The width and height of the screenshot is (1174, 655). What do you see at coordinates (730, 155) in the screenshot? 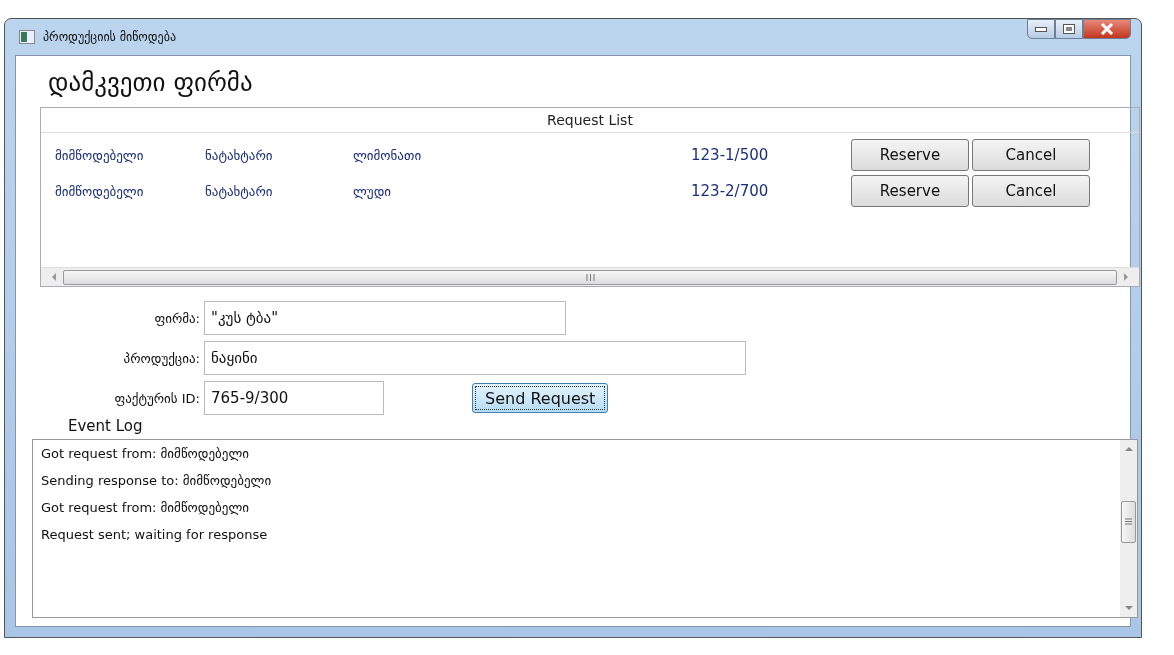
I see `invoice-text: 123-1/500` at bounding box center [730, 155].